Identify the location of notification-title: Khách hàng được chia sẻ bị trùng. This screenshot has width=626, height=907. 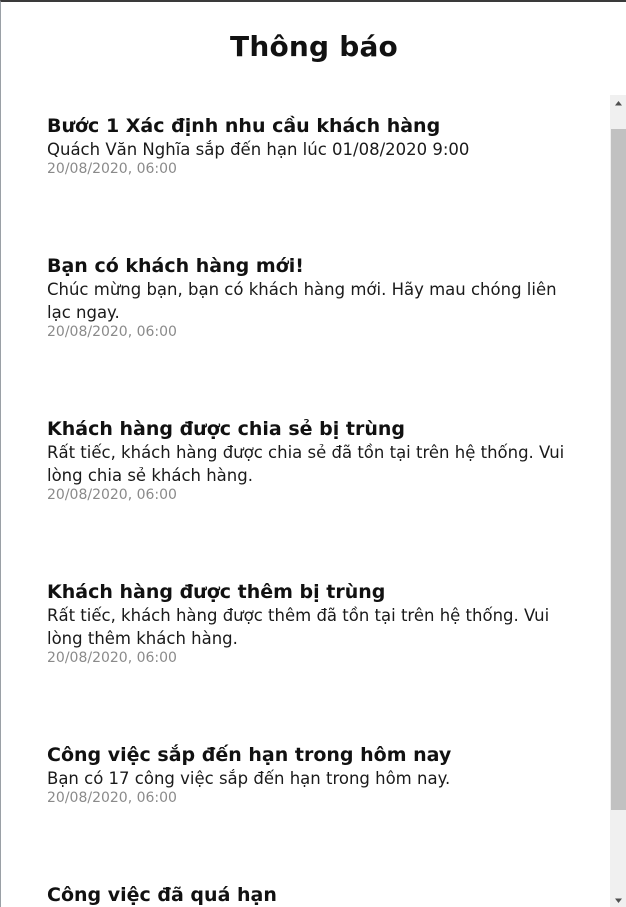
(226, 429).